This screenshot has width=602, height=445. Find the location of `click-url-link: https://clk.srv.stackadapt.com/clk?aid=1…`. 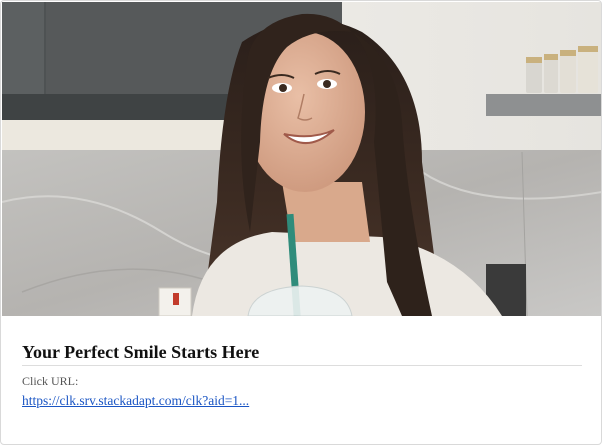

click-url-link: https://clk.srv.stackadapt.com/clk?aid=1… is located at coordinates (135, 401).